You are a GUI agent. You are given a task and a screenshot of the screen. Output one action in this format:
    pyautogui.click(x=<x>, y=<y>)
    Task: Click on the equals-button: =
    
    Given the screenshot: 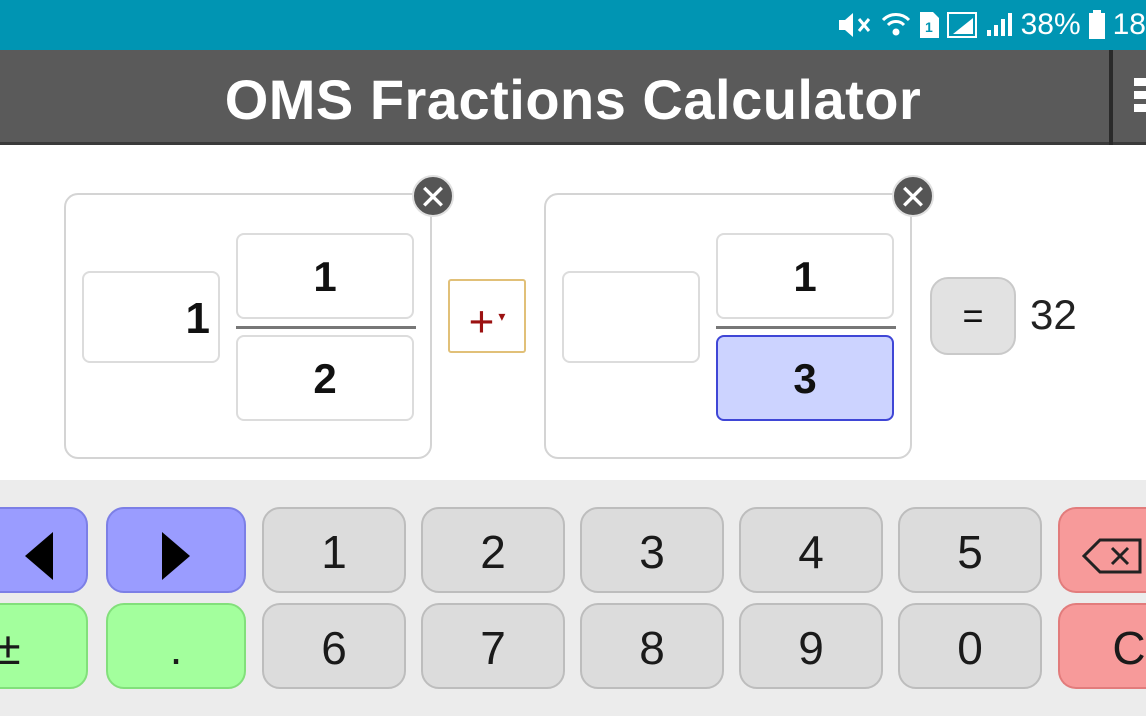 What is the action you would take?
    pyautogui.click(x=973, y=316)
    